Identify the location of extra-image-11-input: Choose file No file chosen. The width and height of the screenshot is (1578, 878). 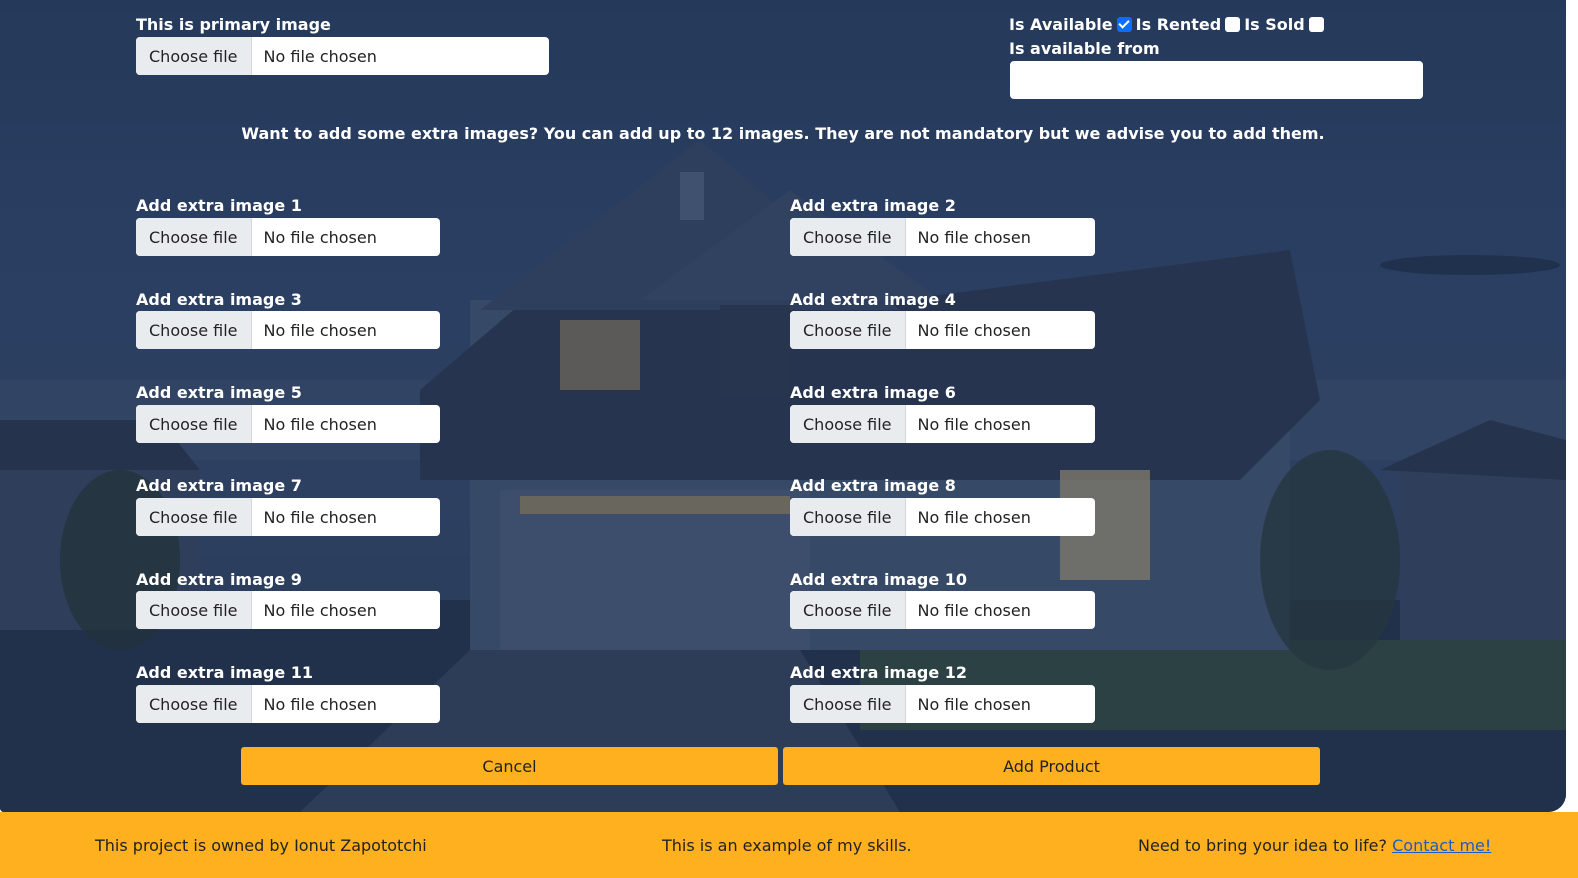
(288, 704).